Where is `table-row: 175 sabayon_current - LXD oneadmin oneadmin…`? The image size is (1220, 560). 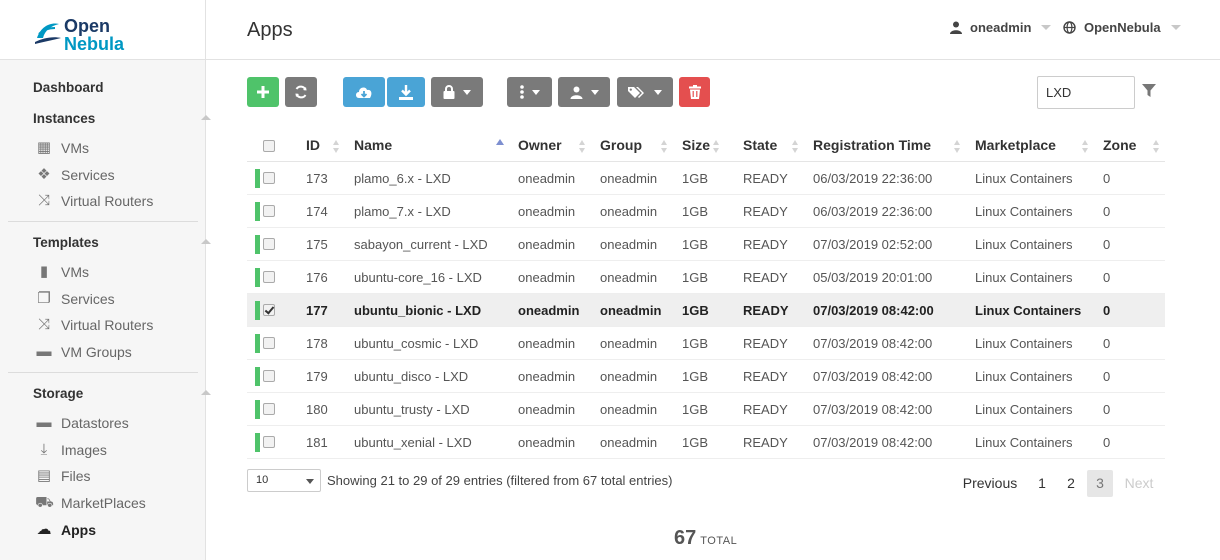 table-row: 175 sabayon_current - LXD oneadmin oneadmin… is located at coordinates (706, 244).